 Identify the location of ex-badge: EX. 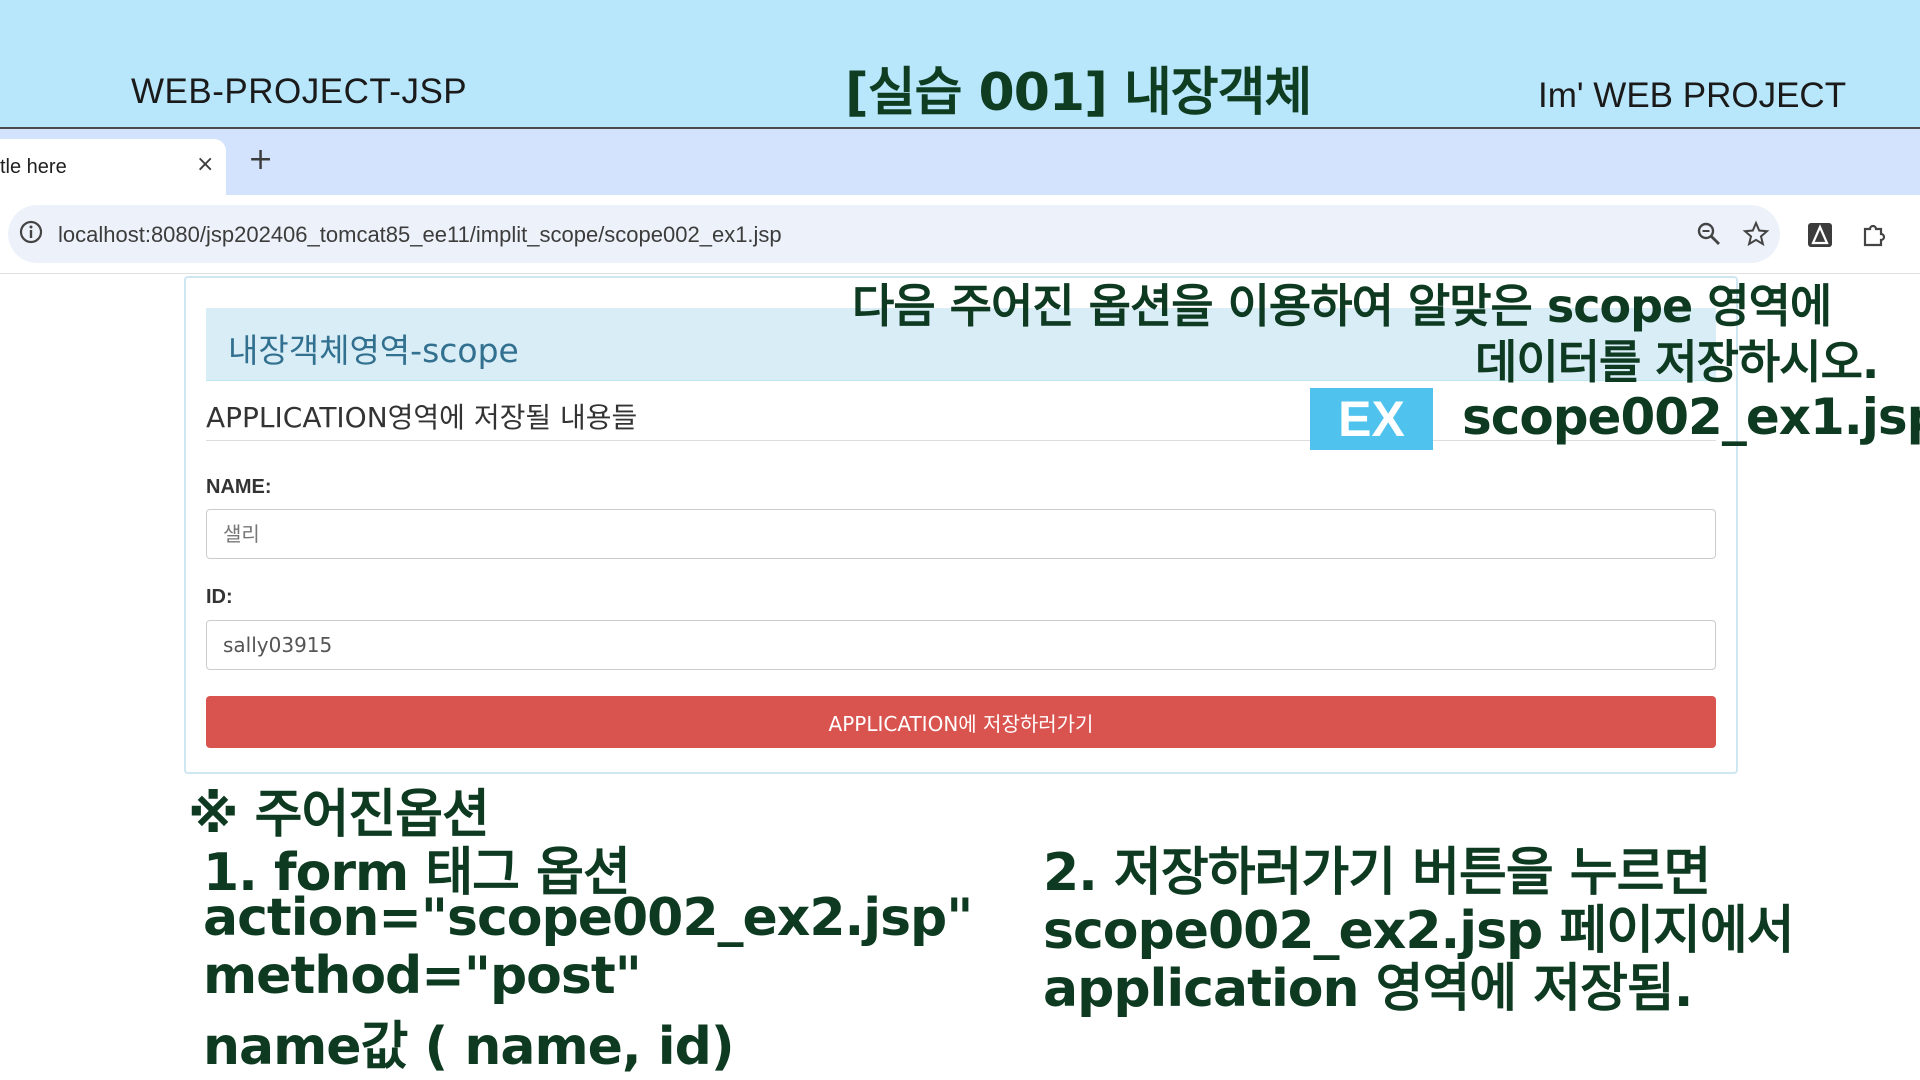
(1371, 419).